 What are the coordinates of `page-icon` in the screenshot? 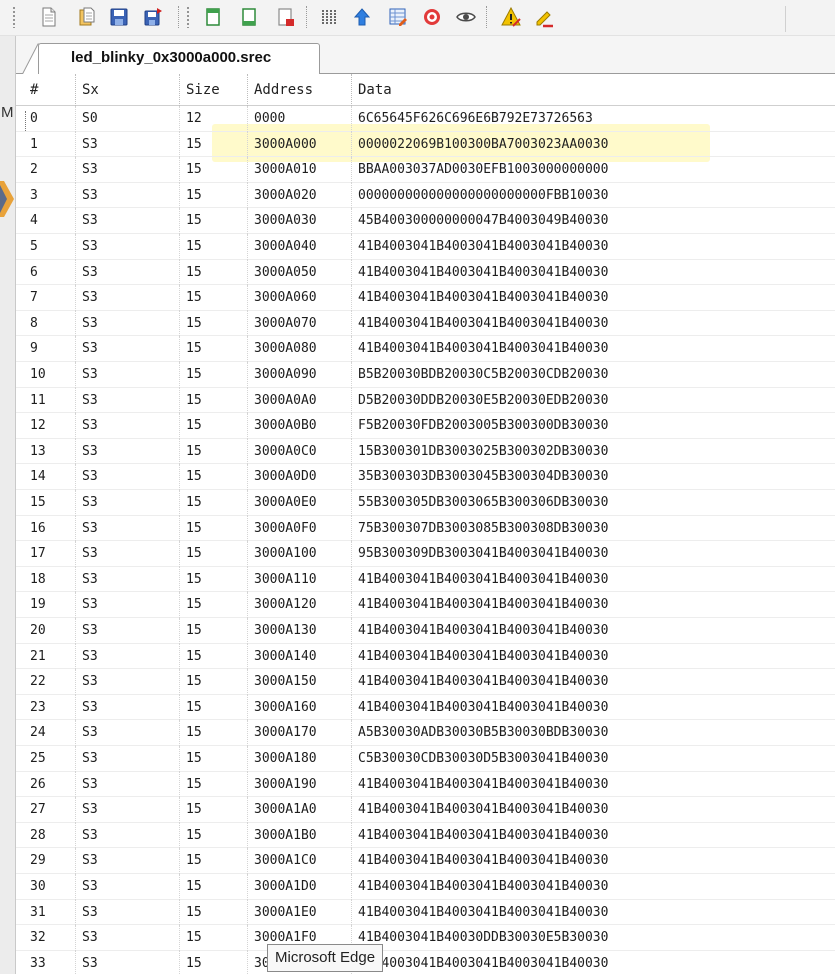 It's located at (213, 17).